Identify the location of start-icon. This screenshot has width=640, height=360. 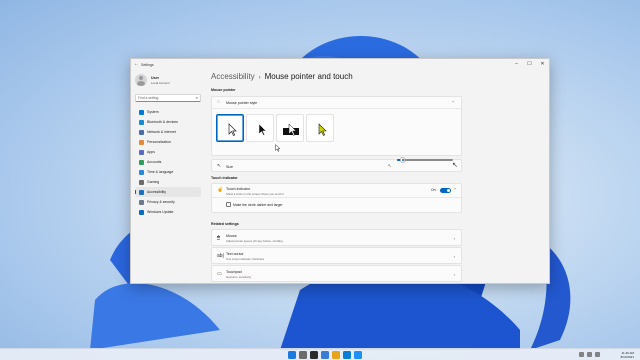
(292, 355).